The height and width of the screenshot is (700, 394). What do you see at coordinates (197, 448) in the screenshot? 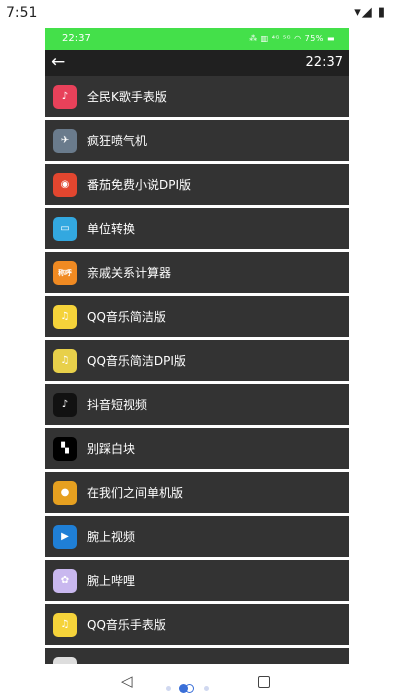
I see `app-list-item: ▚ 别踩白块` at bounding box center [197, 448].